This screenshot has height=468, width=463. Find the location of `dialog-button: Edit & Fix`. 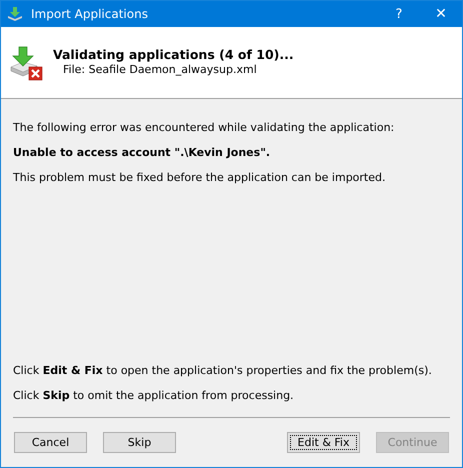

dialog-button: Edit & Fix is located at coordinates (323, 442).